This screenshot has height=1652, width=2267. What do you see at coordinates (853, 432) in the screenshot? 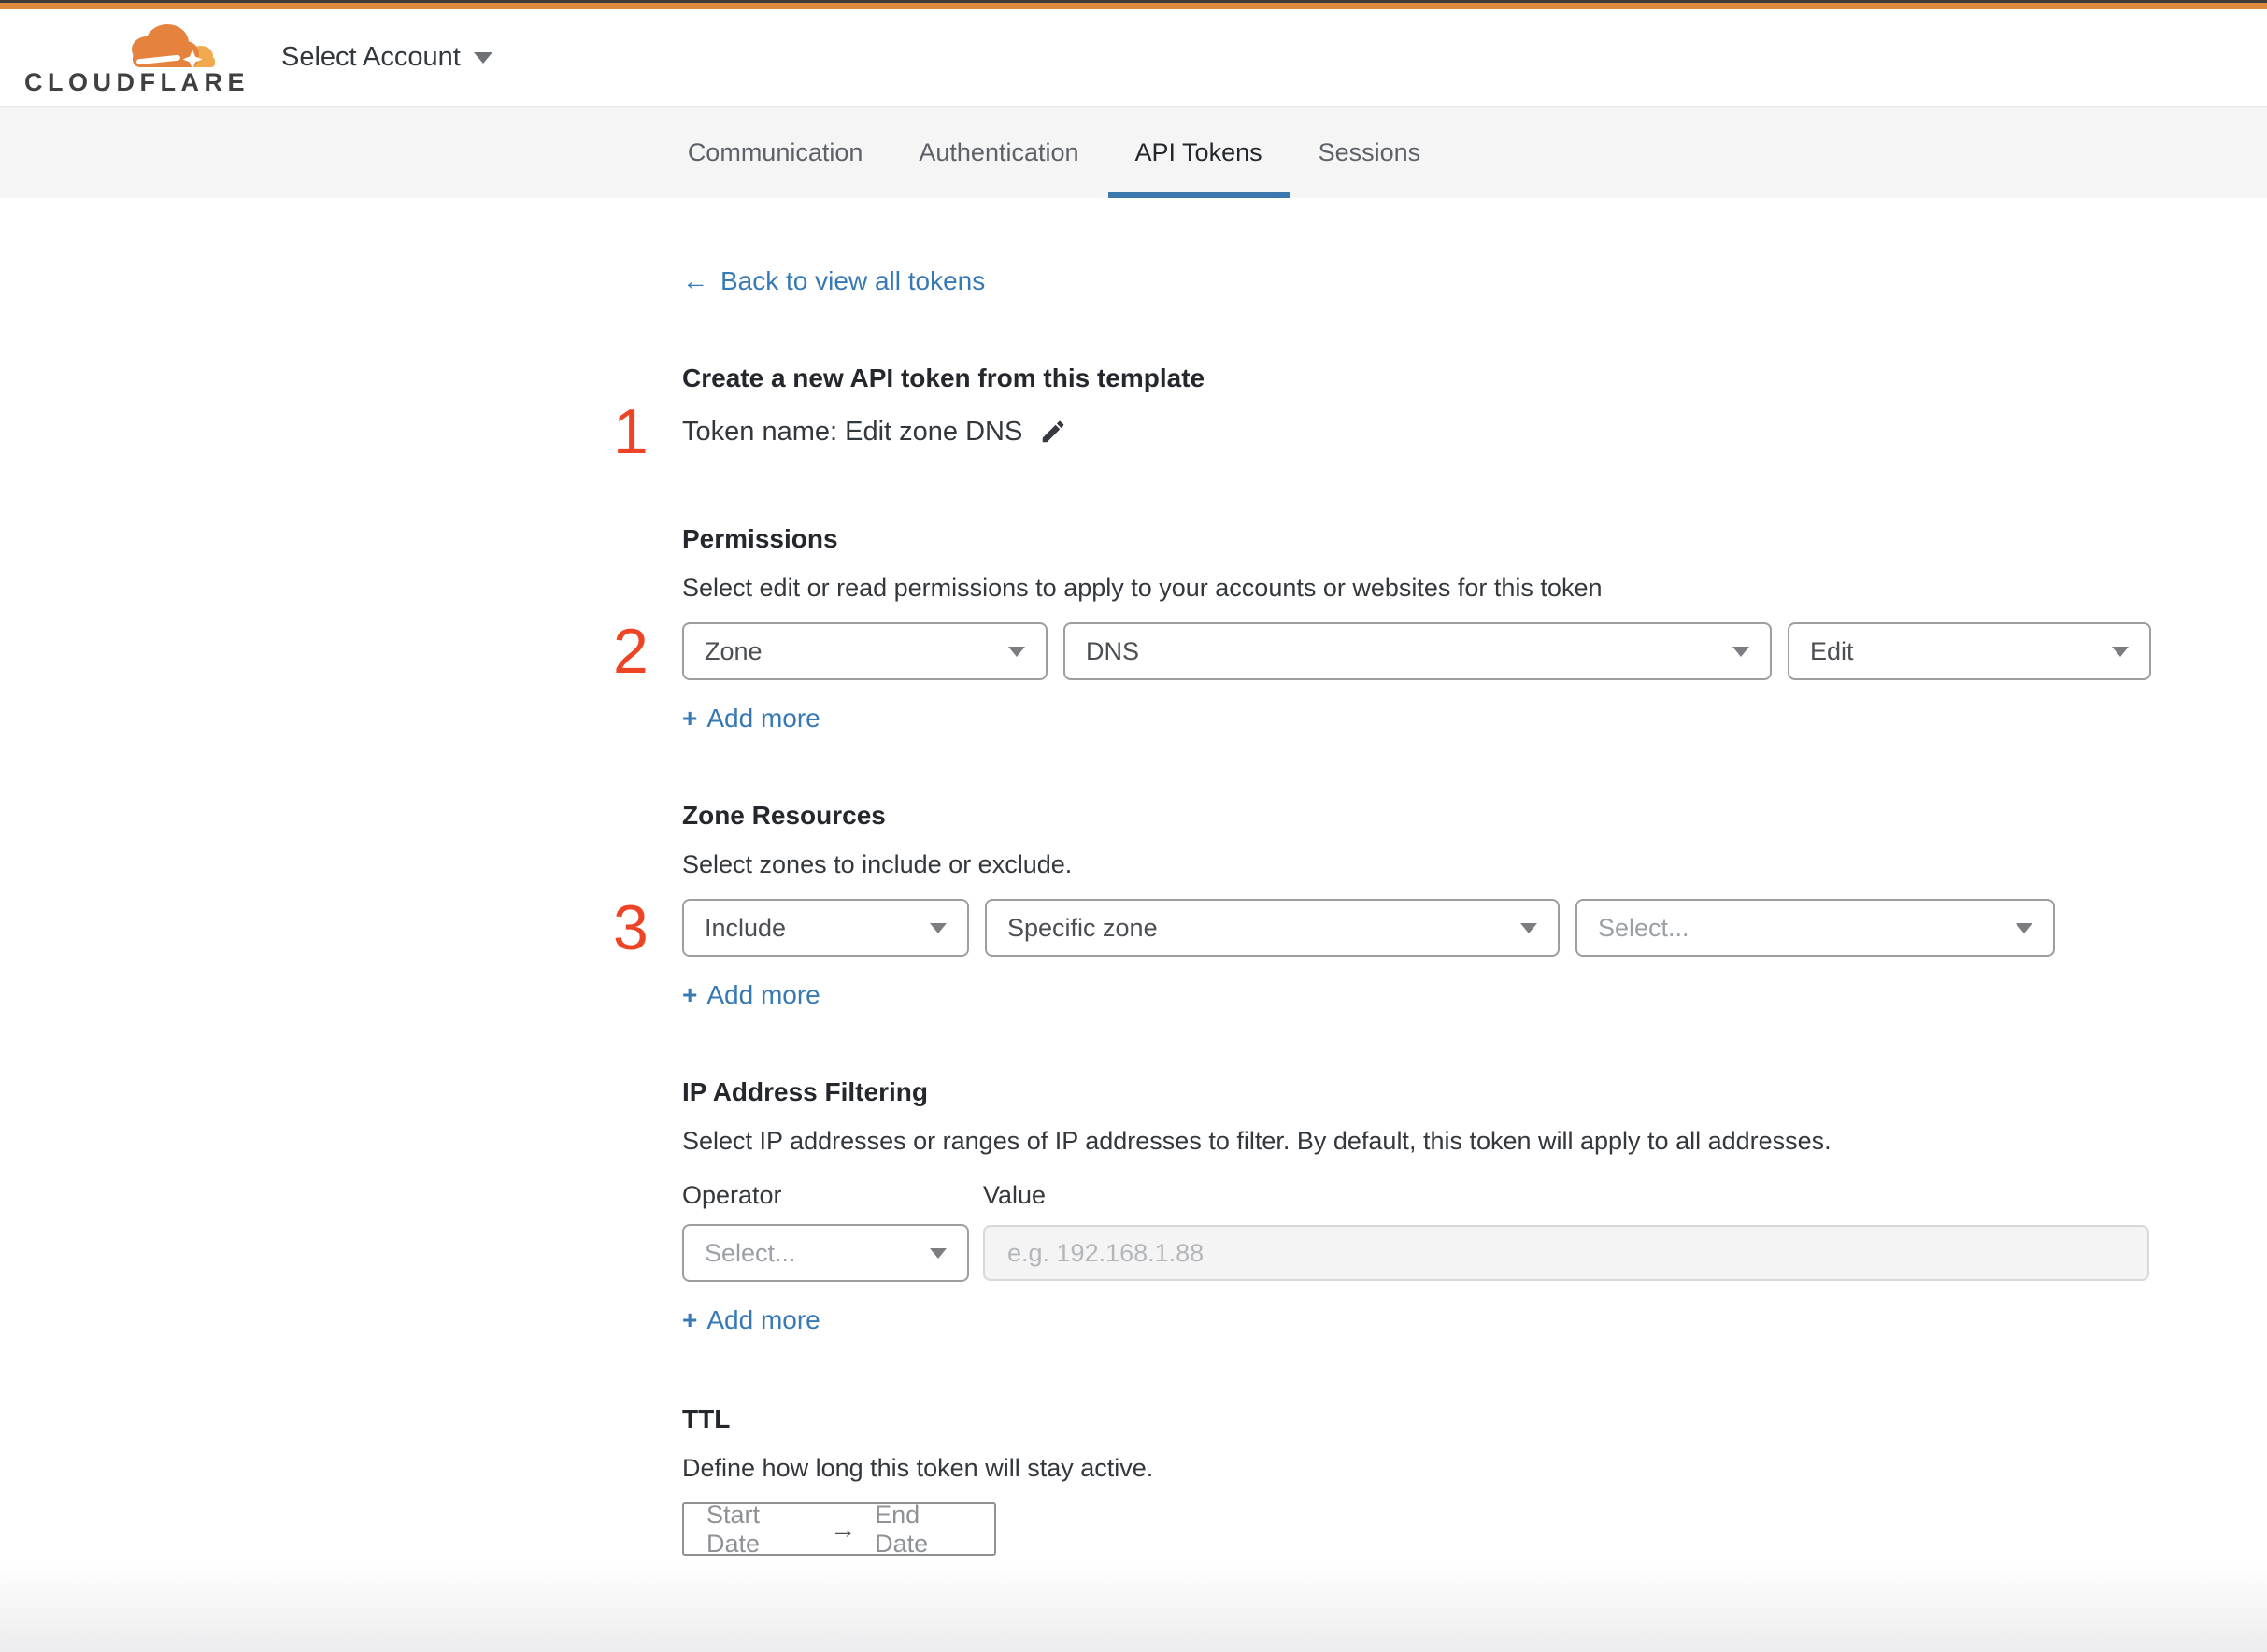
I see `token-name-text: Token name: Edit zone DNS` at bounding box center [853, 432].